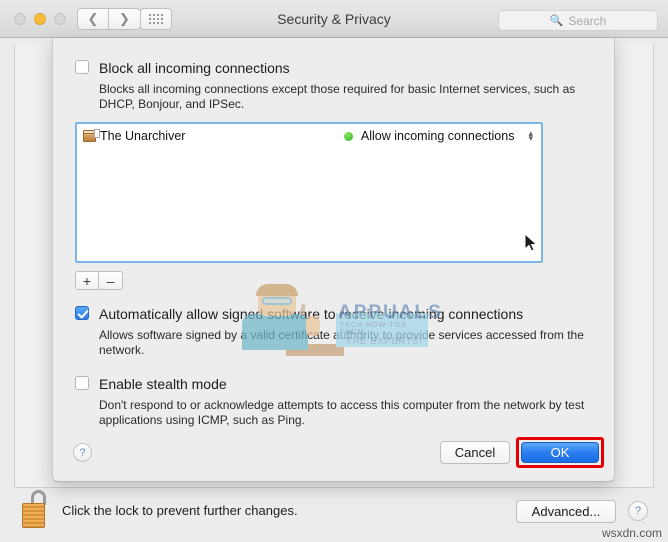 The width and height of the screenshot is (668, 542). I want to click on app-state-popup: Allow incoming connections ▴ ▾, so click(438, 136).